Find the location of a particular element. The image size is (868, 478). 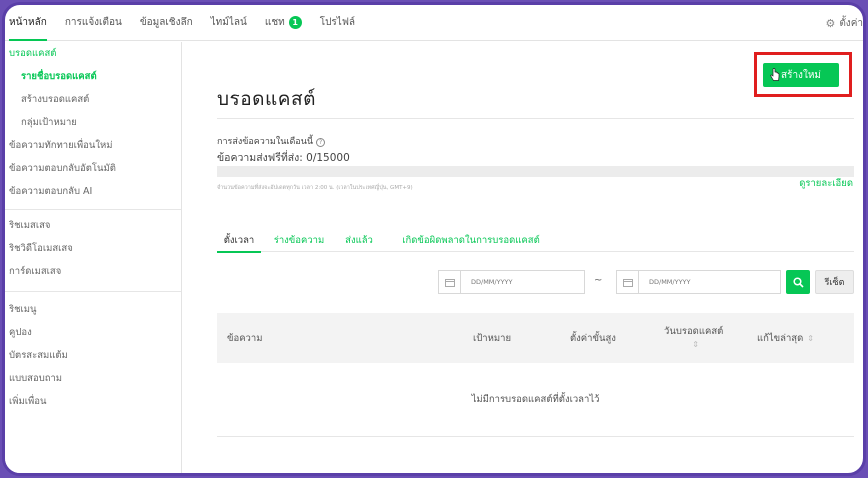

tab-scheduled: ตั้งเวลา is located at coordinates (239, 240).